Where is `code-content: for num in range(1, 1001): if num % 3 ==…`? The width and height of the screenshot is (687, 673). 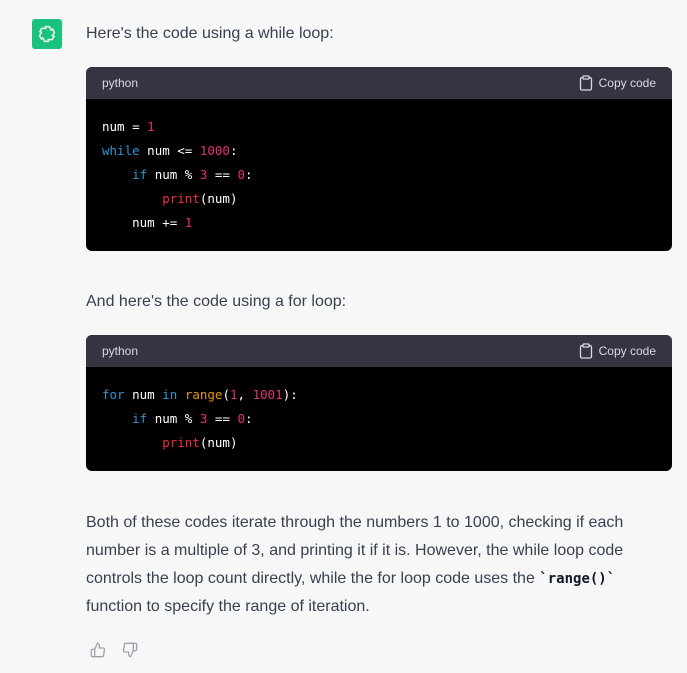 code-content: for num in range(1, 1001): if num % 3 ==… is located at coordinates (379, 411).